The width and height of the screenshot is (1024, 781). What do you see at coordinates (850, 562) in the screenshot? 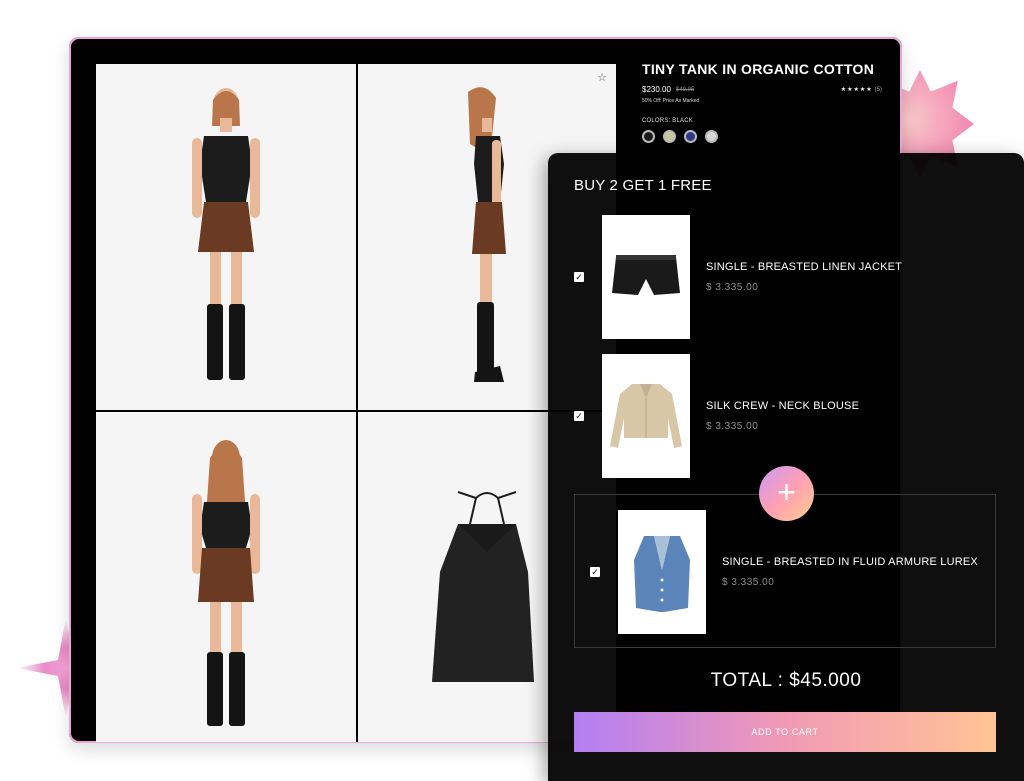
I see `bundle-item-name: SINGLE - BREASTED IN FLUID ARMURE LUREX` at bounding box center [850, 562].